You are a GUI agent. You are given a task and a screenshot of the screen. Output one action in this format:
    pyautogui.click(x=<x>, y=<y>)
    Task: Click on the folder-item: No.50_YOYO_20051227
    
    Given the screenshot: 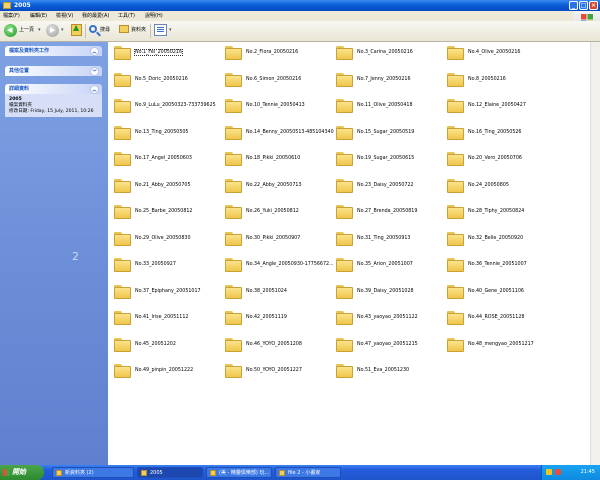 What is the action you would take?
    pyautogui.click(x=274, y=371)
    